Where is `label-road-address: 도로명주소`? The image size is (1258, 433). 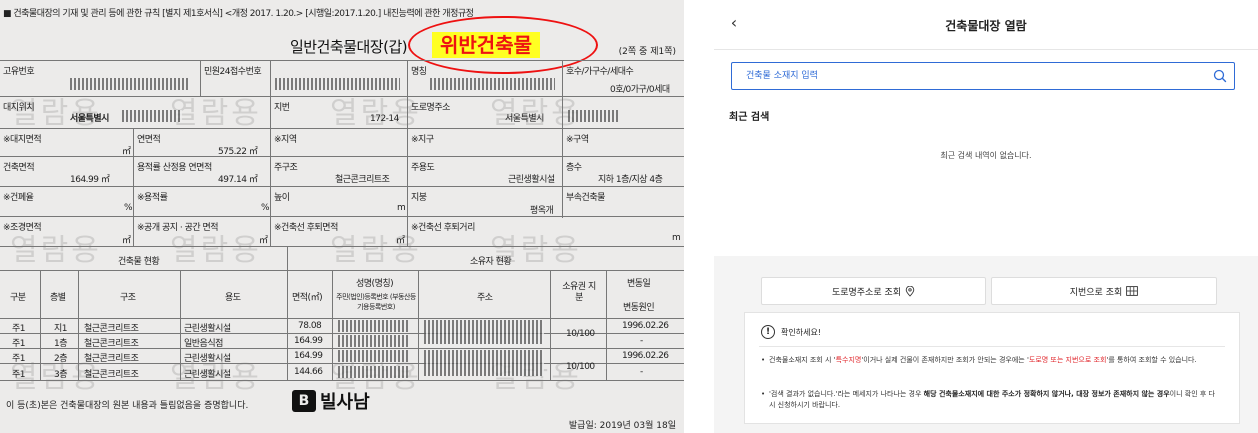
label-road-address: 도로명주소 is located at coordinates (430, 108).